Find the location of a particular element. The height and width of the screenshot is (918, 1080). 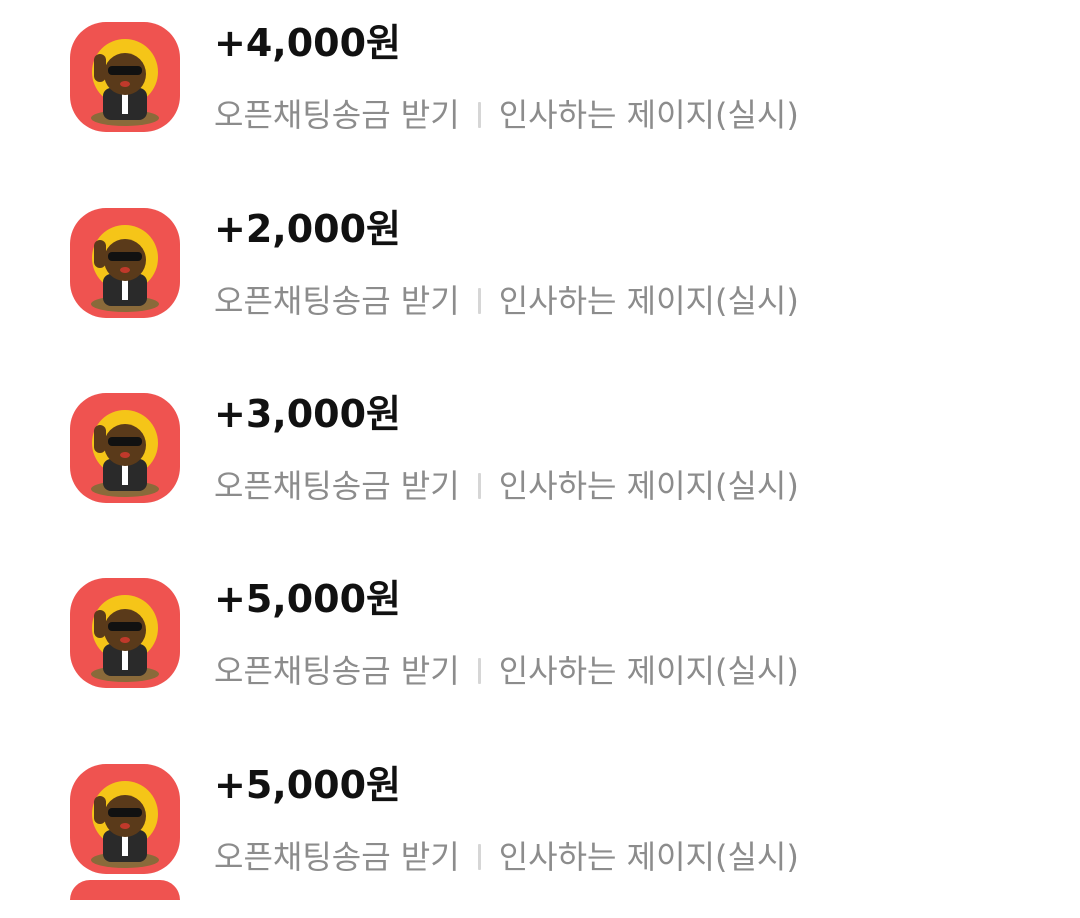

amount-text: +3,000원 is located at coordinates (307, 414).